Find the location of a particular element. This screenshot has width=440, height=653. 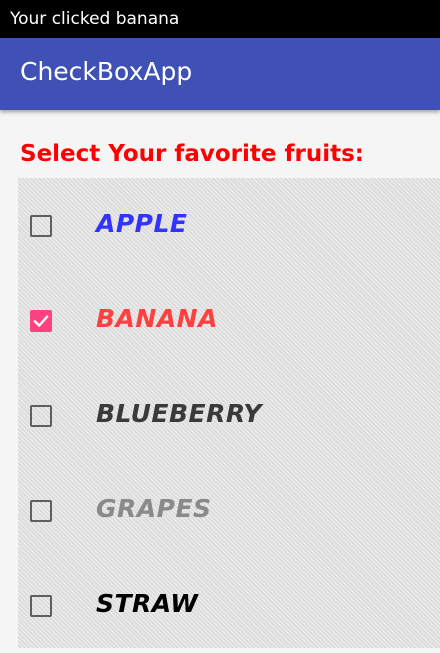

section-heading: Select Your favorite fruits: is located at coordinates (192, 154).